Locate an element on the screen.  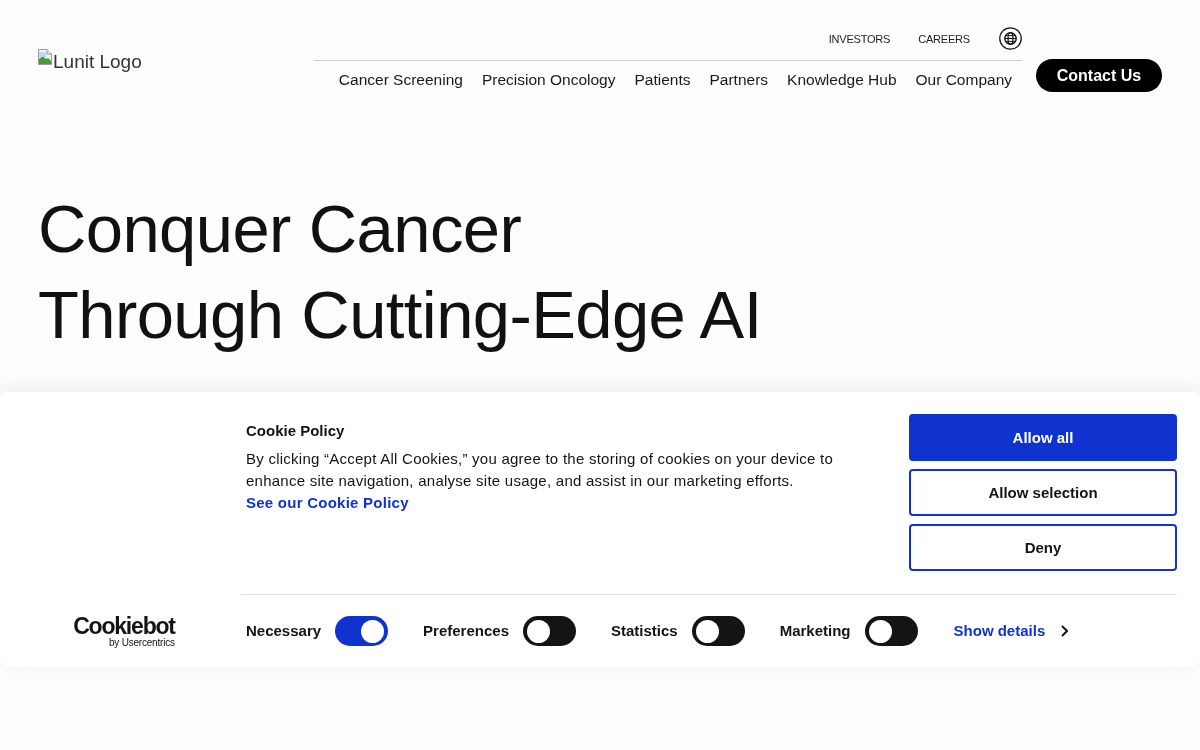
cookiebot-wordmark: Cookiebot is located at coordinates (124, 625).